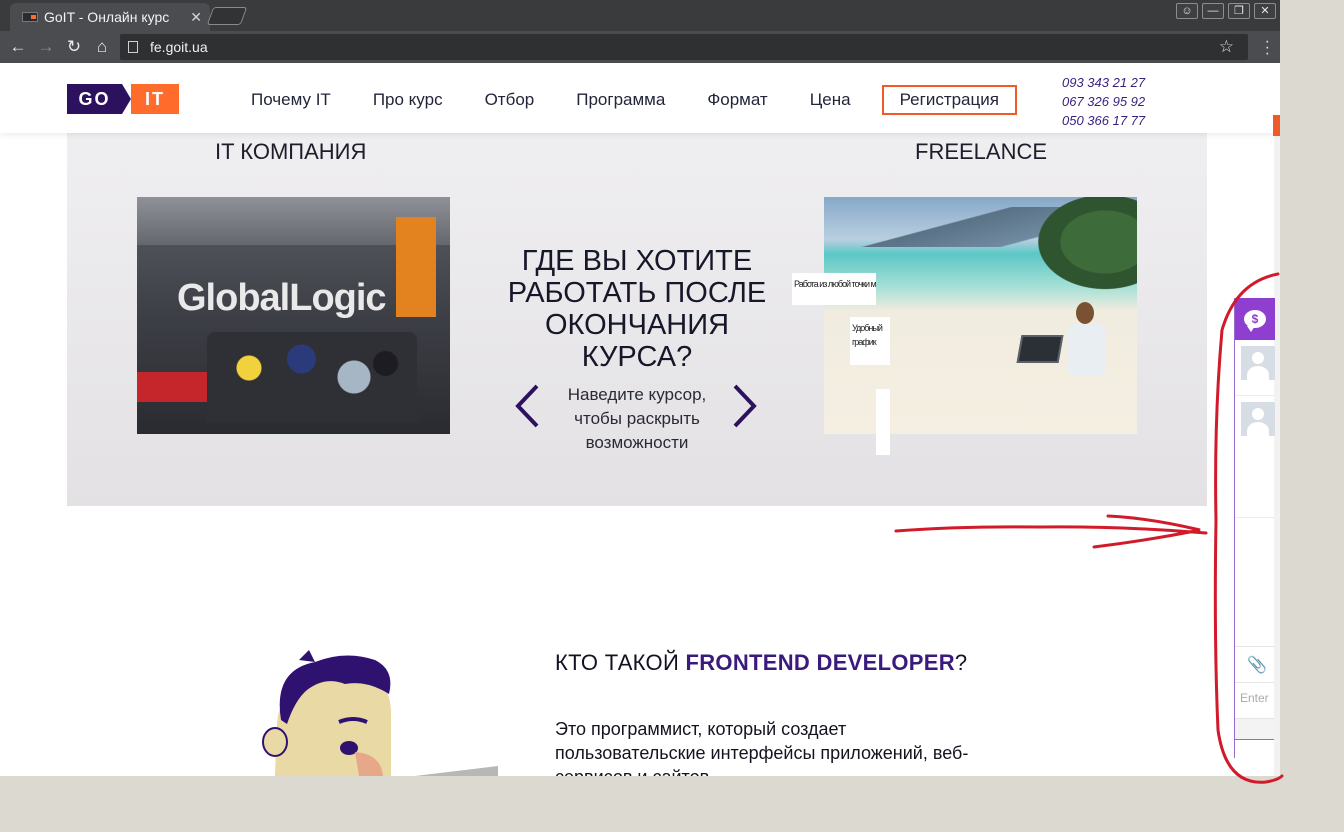 This screenshot has width=1344, height=832. I want to click on new-tab-button, so click(227, 16).